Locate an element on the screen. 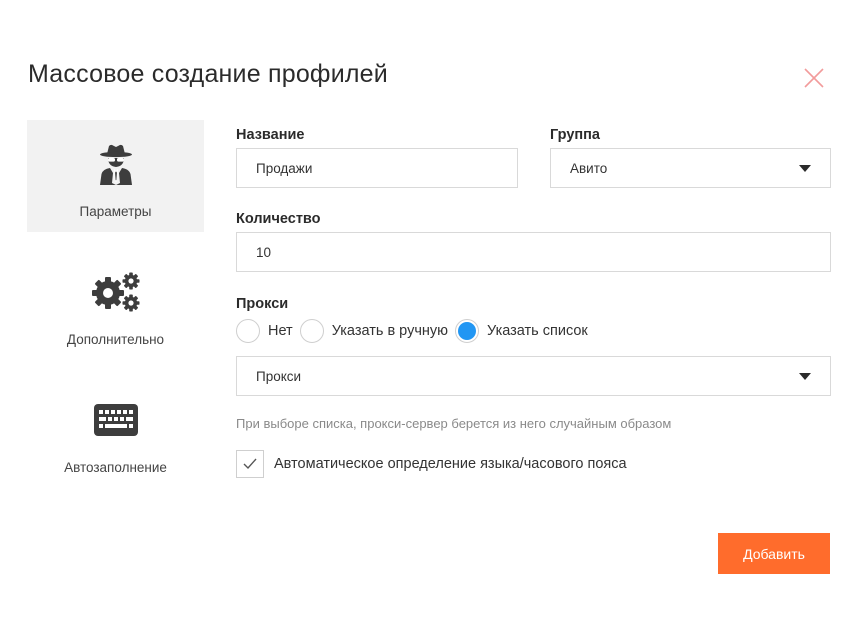 Image resolution: width=860 pixels, height=642 pixels. sidebar-item-label: Параметры is located at coordinates (115, 211).